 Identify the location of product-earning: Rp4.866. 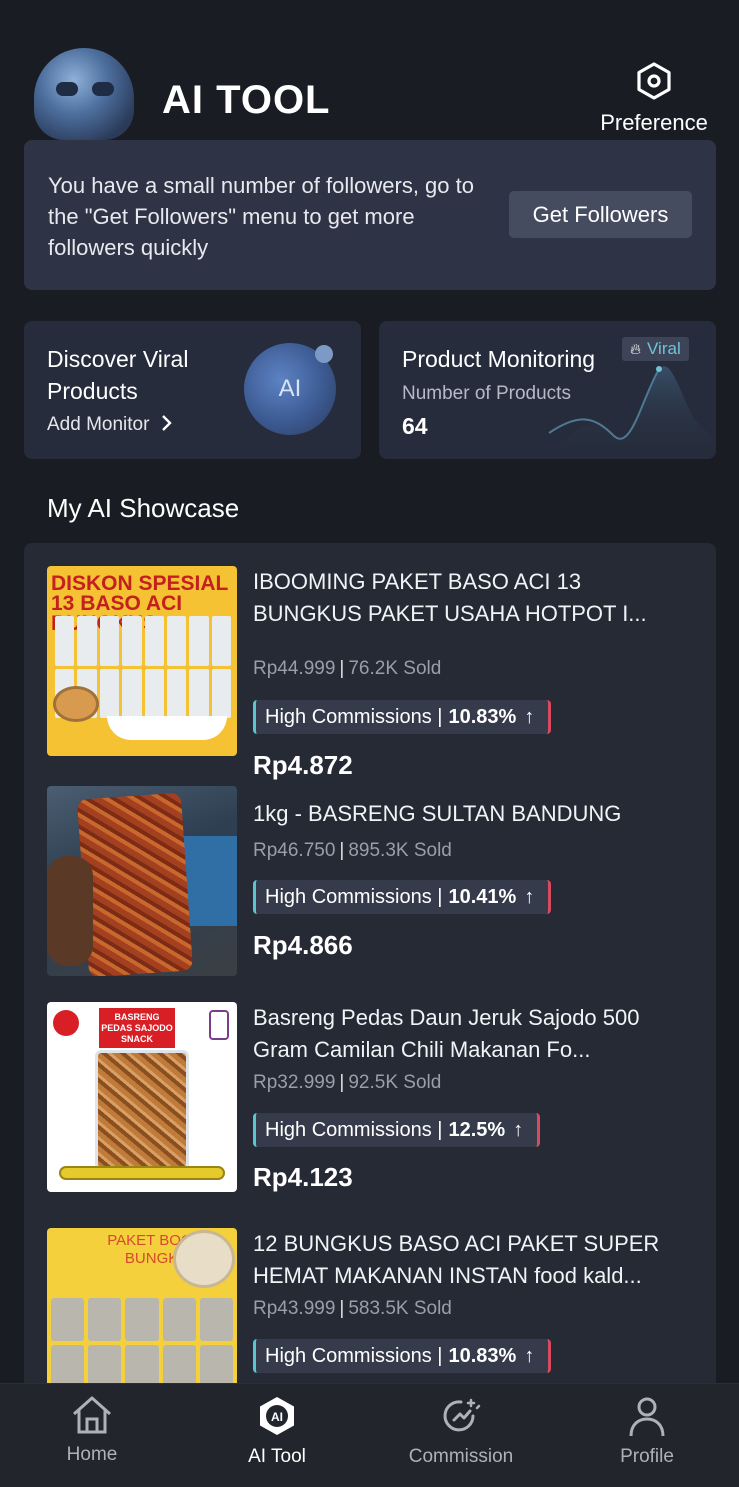
(303, 945).